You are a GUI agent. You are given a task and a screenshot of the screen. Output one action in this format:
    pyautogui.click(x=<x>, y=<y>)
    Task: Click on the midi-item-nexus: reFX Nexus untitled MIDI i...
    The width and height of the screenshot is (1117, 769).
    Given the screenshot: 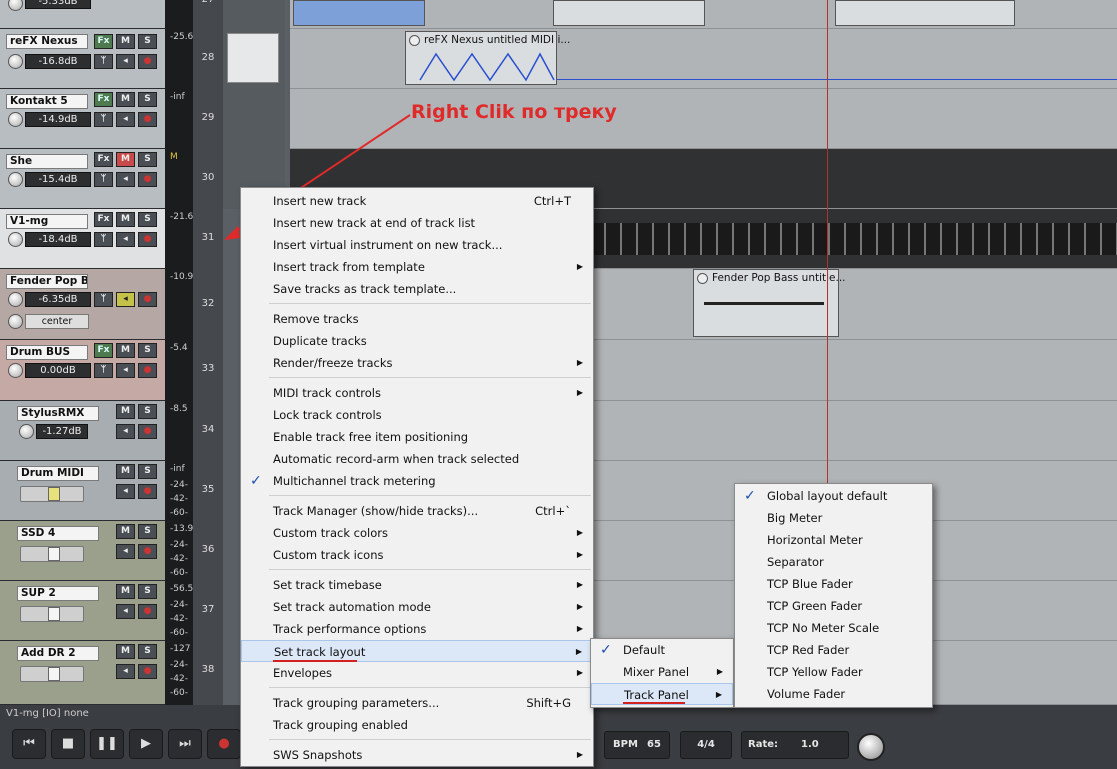 What is the action you would take?
    pyautogui.click(x=487, y=58)
    